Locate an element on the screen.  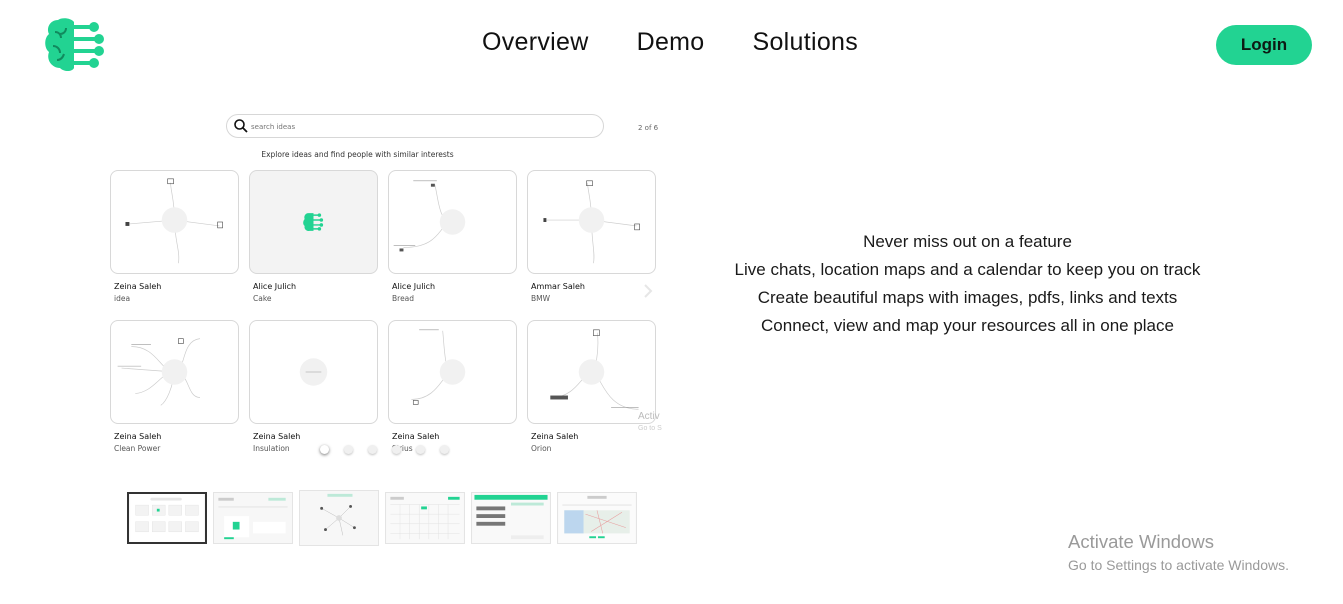
thumbnail-mind-map is located at coordinates (339, 518).